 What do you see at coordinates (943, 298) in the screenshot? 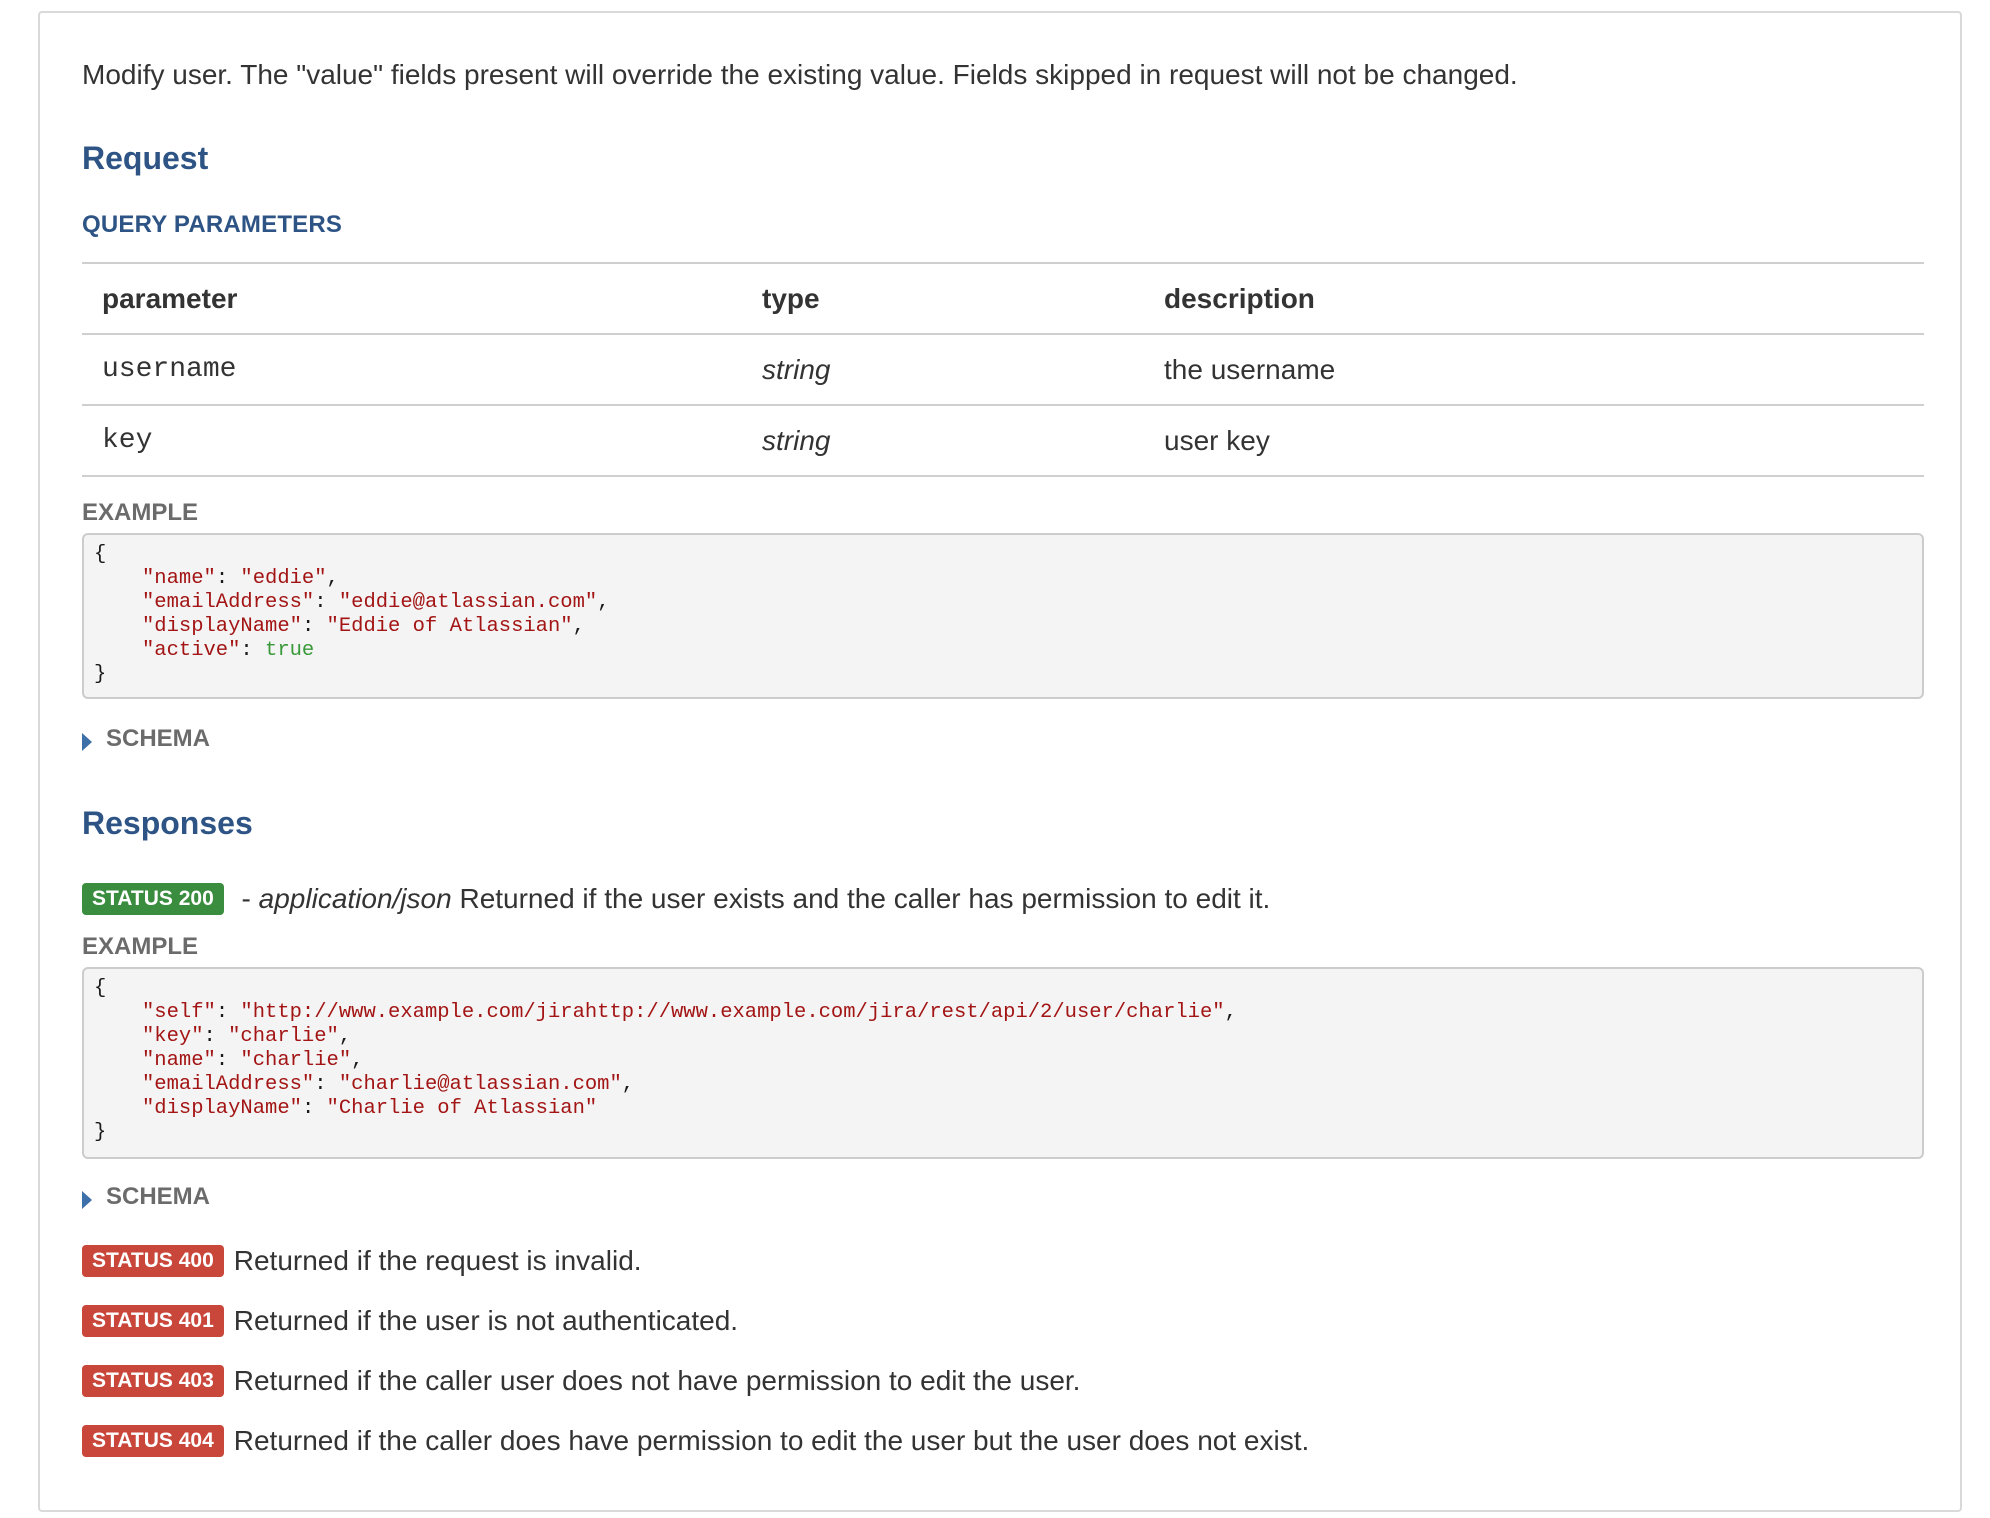
I see `column-header-type: type` at bounding box center [943, 298].